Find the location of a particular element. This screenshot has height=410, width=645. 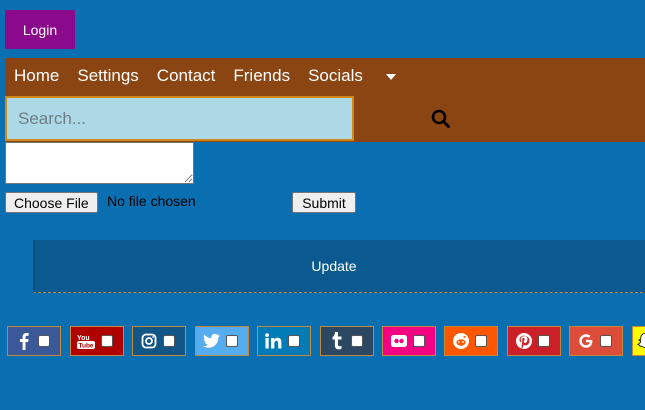

instagram-icon is located at coordinates (149, 341).